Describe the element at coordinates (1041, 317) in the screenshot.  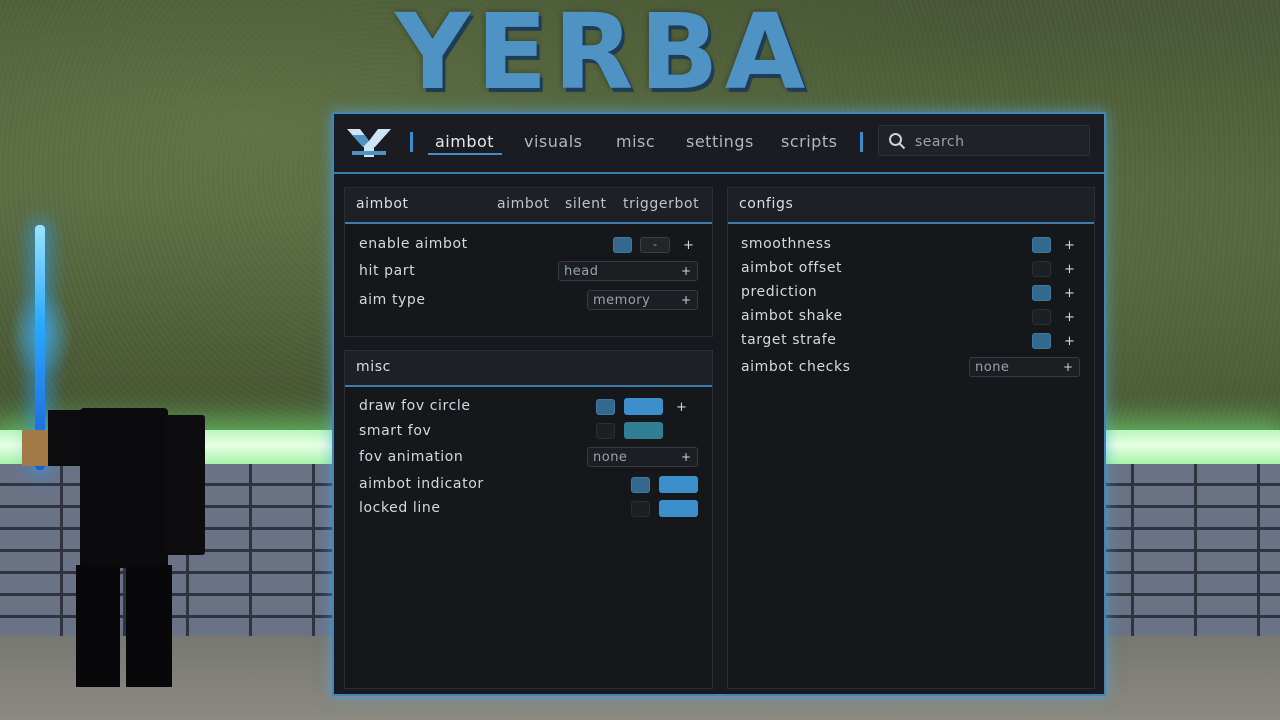
I see `aimbot-shake-toggle` at that location.